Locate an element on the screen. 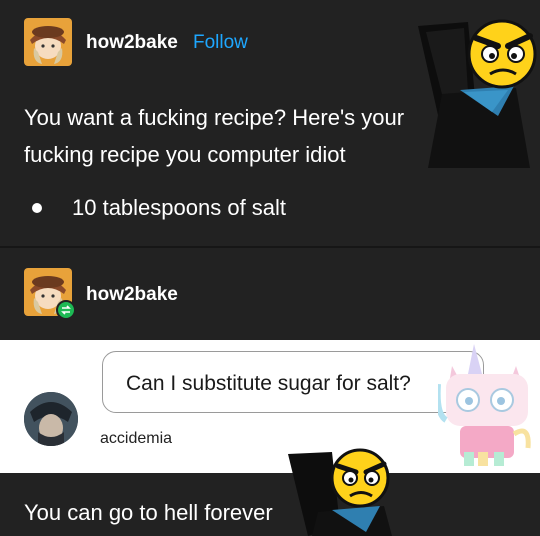 The width and height of the screenshot is (540, 536). bullet-dot is located at coordinates (37, 208).